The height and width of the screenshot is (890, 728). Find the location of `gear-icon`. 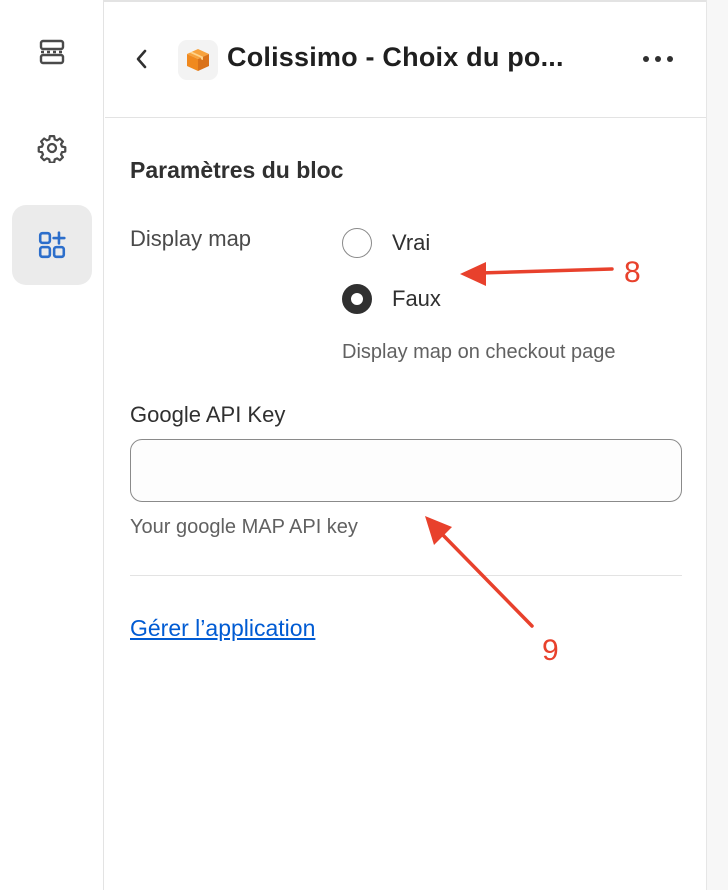

gear-icon is located at coordinates (52, 149).